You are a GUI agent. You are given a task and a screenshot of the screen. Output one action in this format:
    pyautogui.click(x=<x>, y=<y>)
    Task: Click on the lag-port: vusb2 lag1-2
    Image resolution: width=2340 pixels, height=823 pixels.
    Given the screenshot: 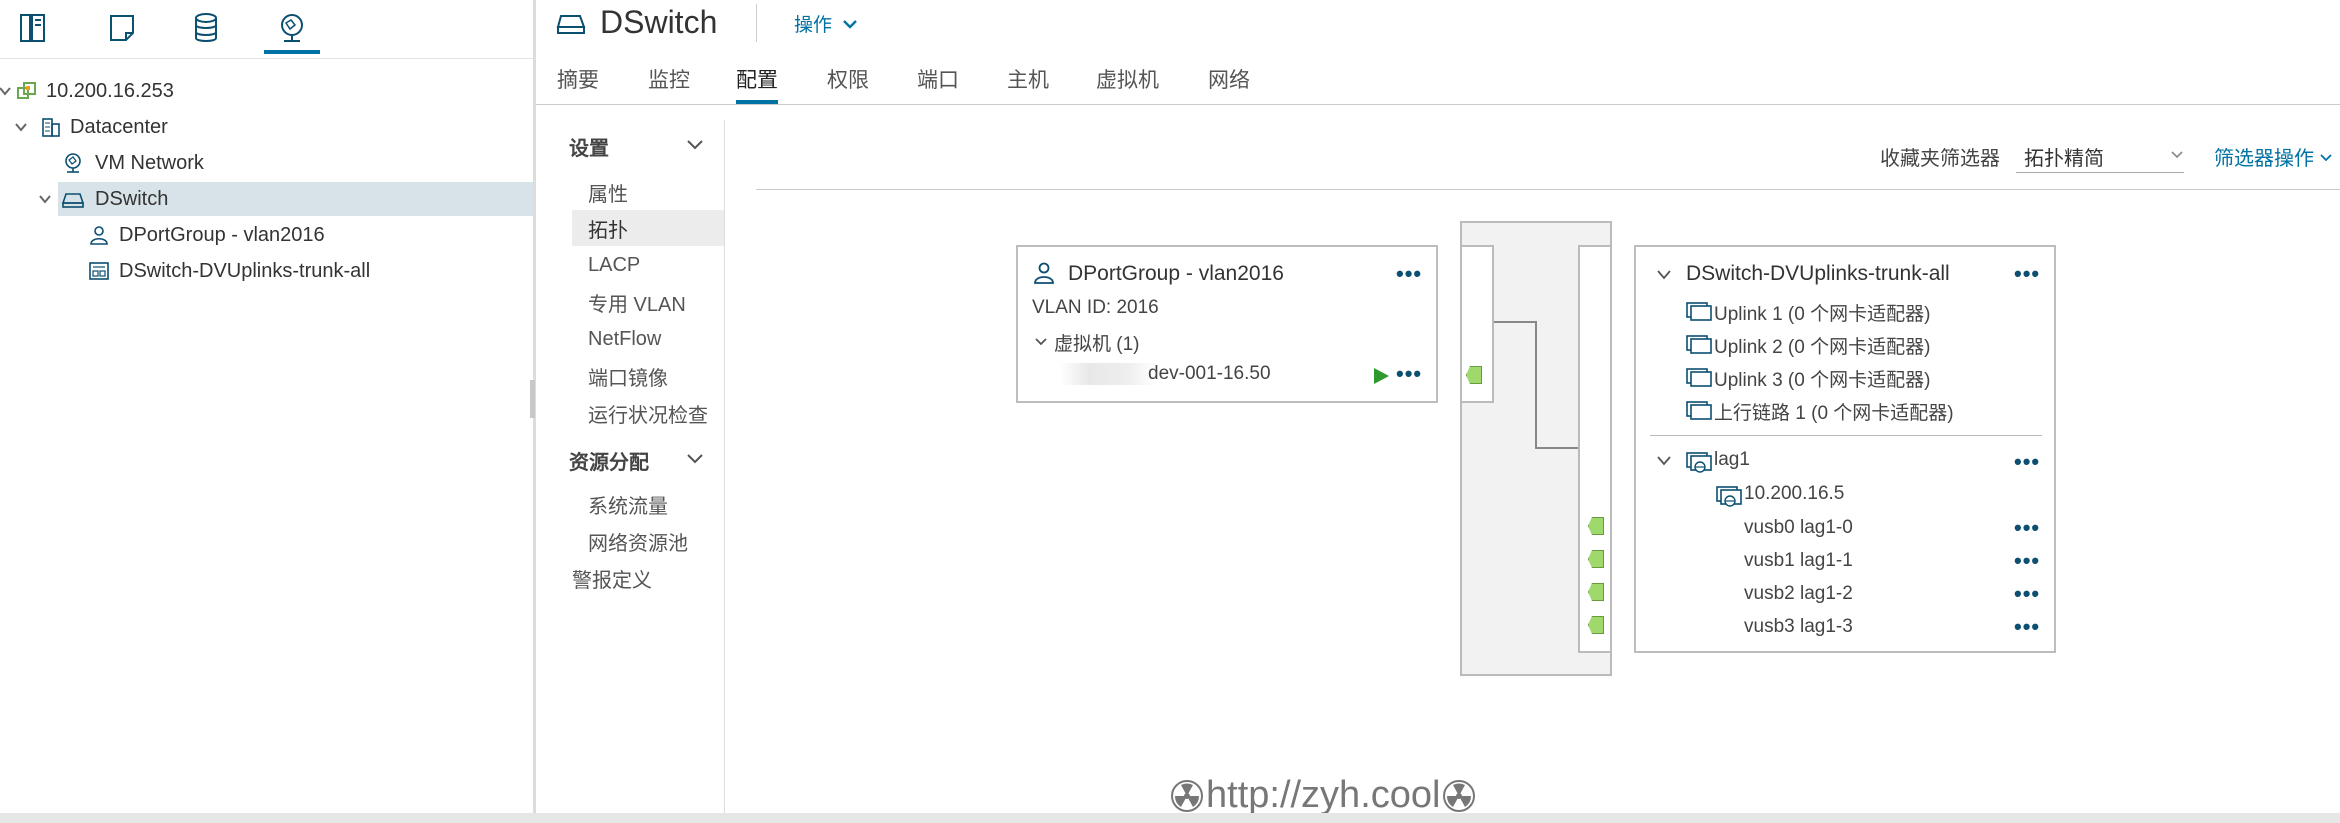 What is the action you would take?
    pyautogui.click(x=1798, y=594)
    